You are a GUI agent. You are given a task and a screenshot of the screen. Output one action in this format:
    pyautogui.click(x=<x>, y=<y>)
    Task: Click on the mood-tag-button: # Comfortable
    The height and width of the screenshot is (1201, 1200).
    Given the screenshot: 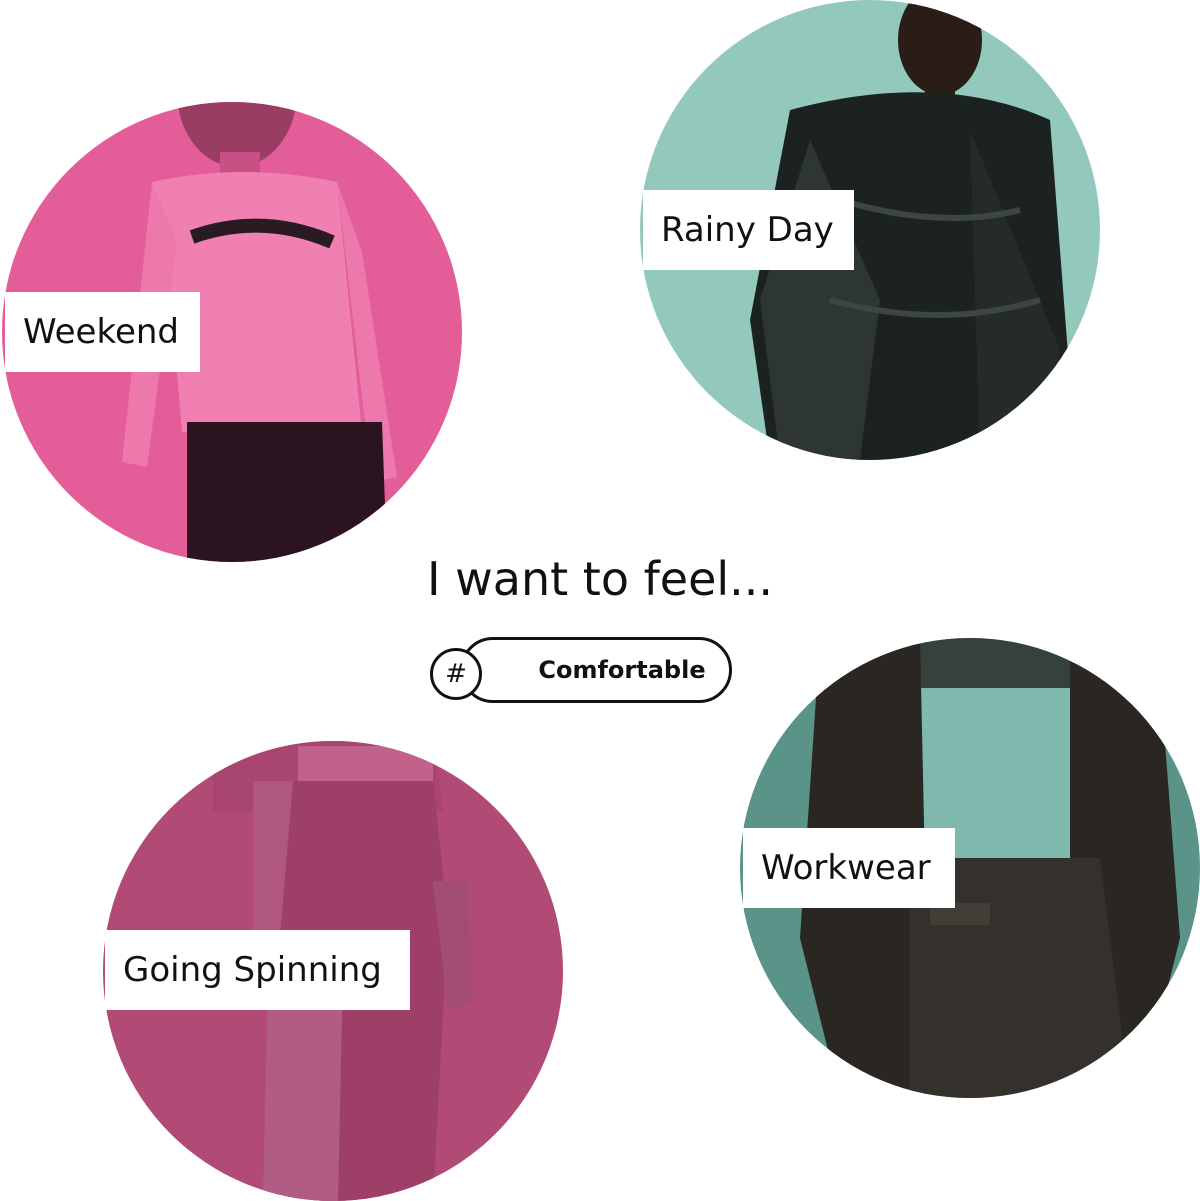 What is the action you would take?
    pyautogui.click(x=582, y=672)
    